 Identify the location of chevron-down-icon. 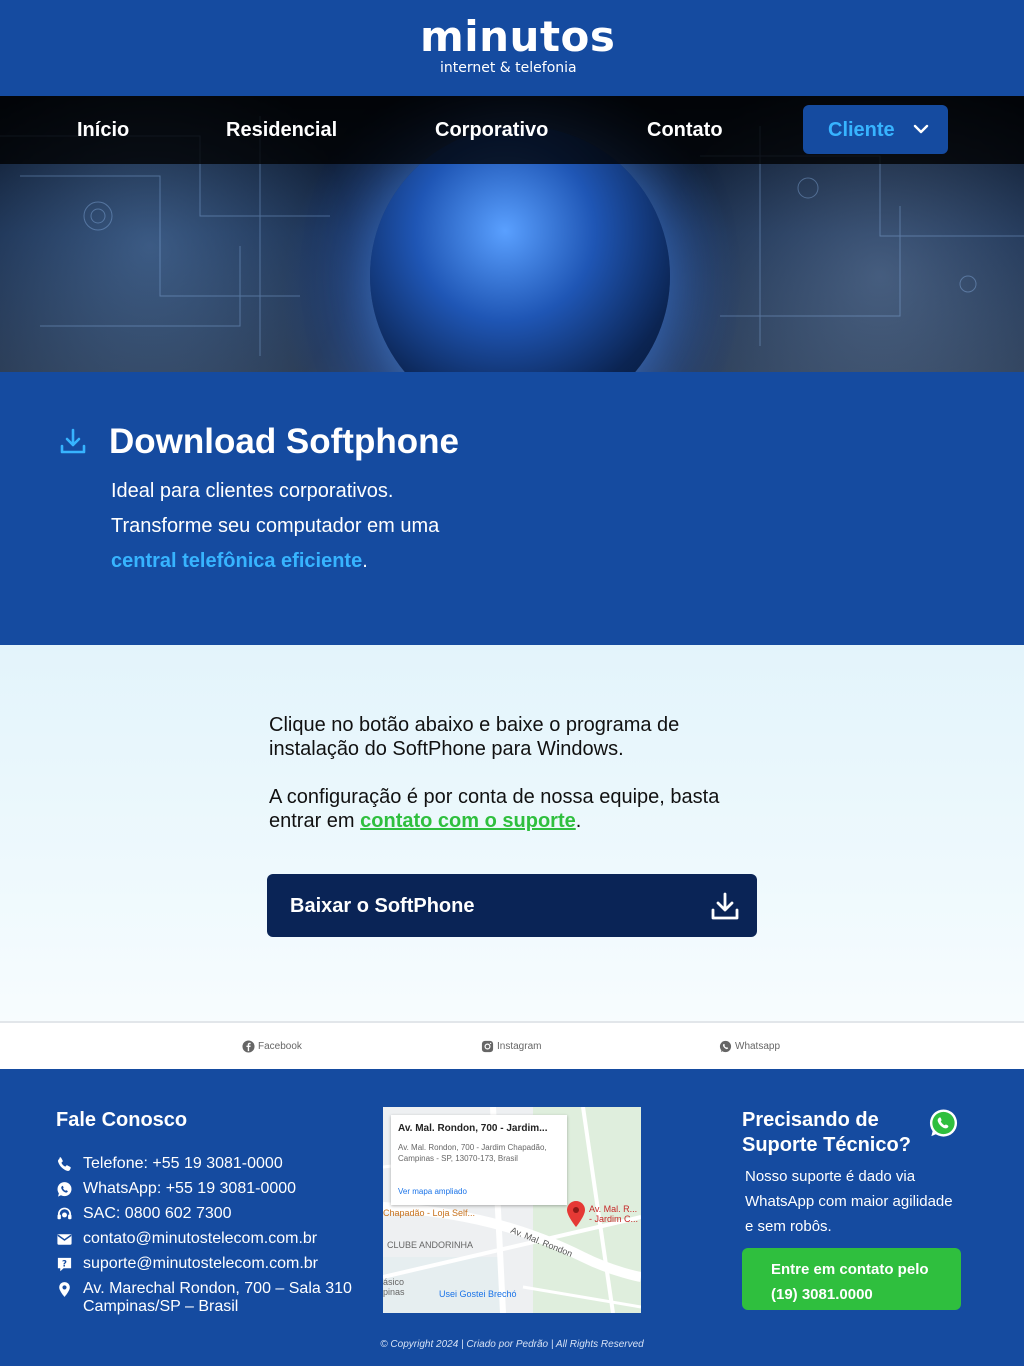
(921, 129).